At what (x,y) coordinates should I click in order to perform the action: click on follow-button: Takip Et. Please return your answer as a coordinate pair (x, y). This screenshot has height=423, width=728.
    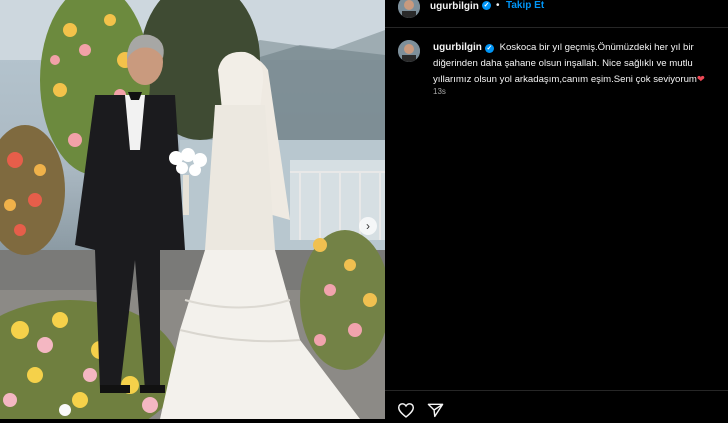
    Looking at the image, I should click on (525, 5).